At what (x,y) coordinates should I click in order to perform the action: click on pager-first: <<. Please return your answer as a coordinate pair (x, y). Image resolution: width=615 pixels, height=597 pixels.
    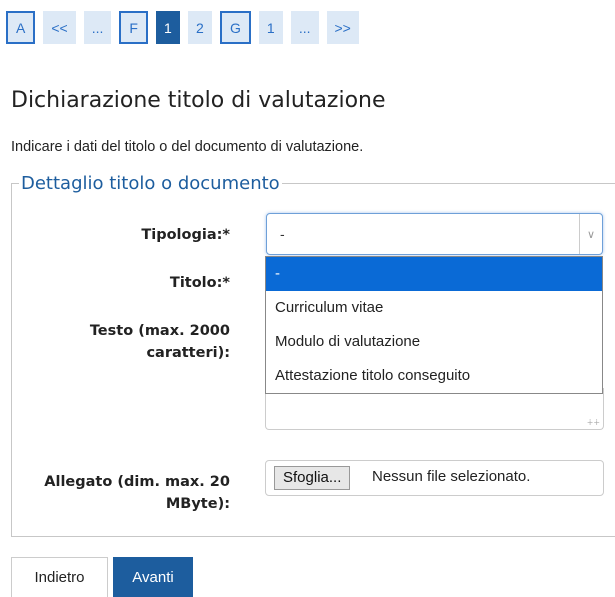
    Looking at the image, I should click on (59, 27).